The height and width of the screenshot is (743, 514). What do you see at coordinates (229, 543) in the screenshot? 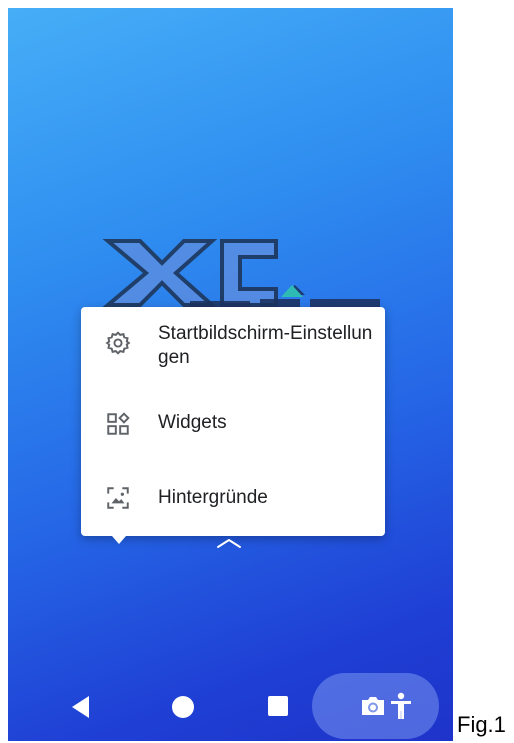
I see `chevron-up-icon` at bounding box center [229, 543].